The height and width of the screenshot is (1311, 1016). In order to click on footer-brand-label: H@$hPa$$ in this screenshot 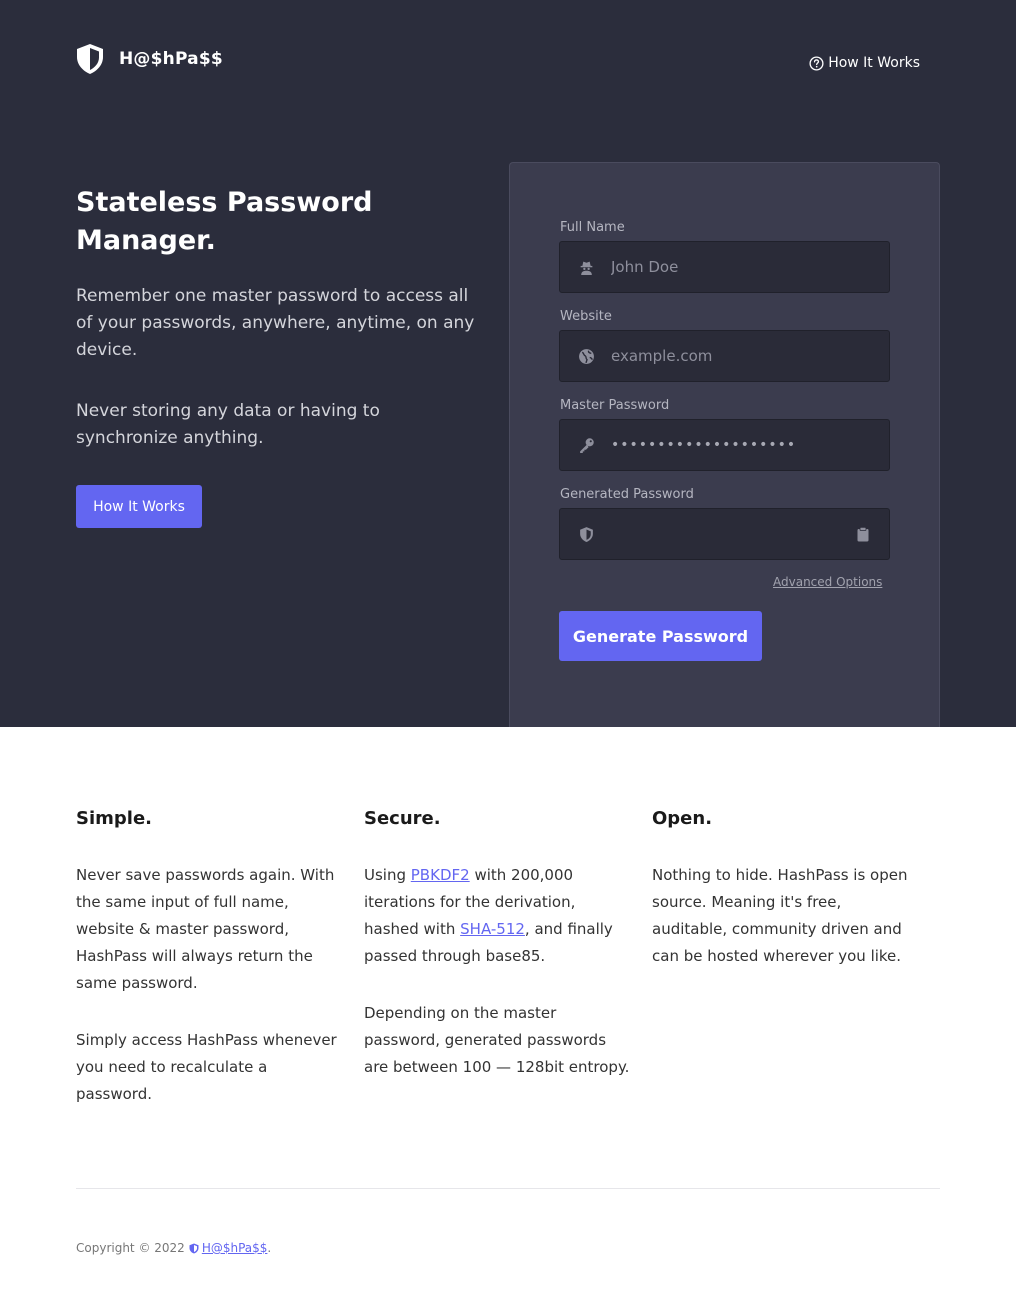, I will do `click(234, 1248)`.